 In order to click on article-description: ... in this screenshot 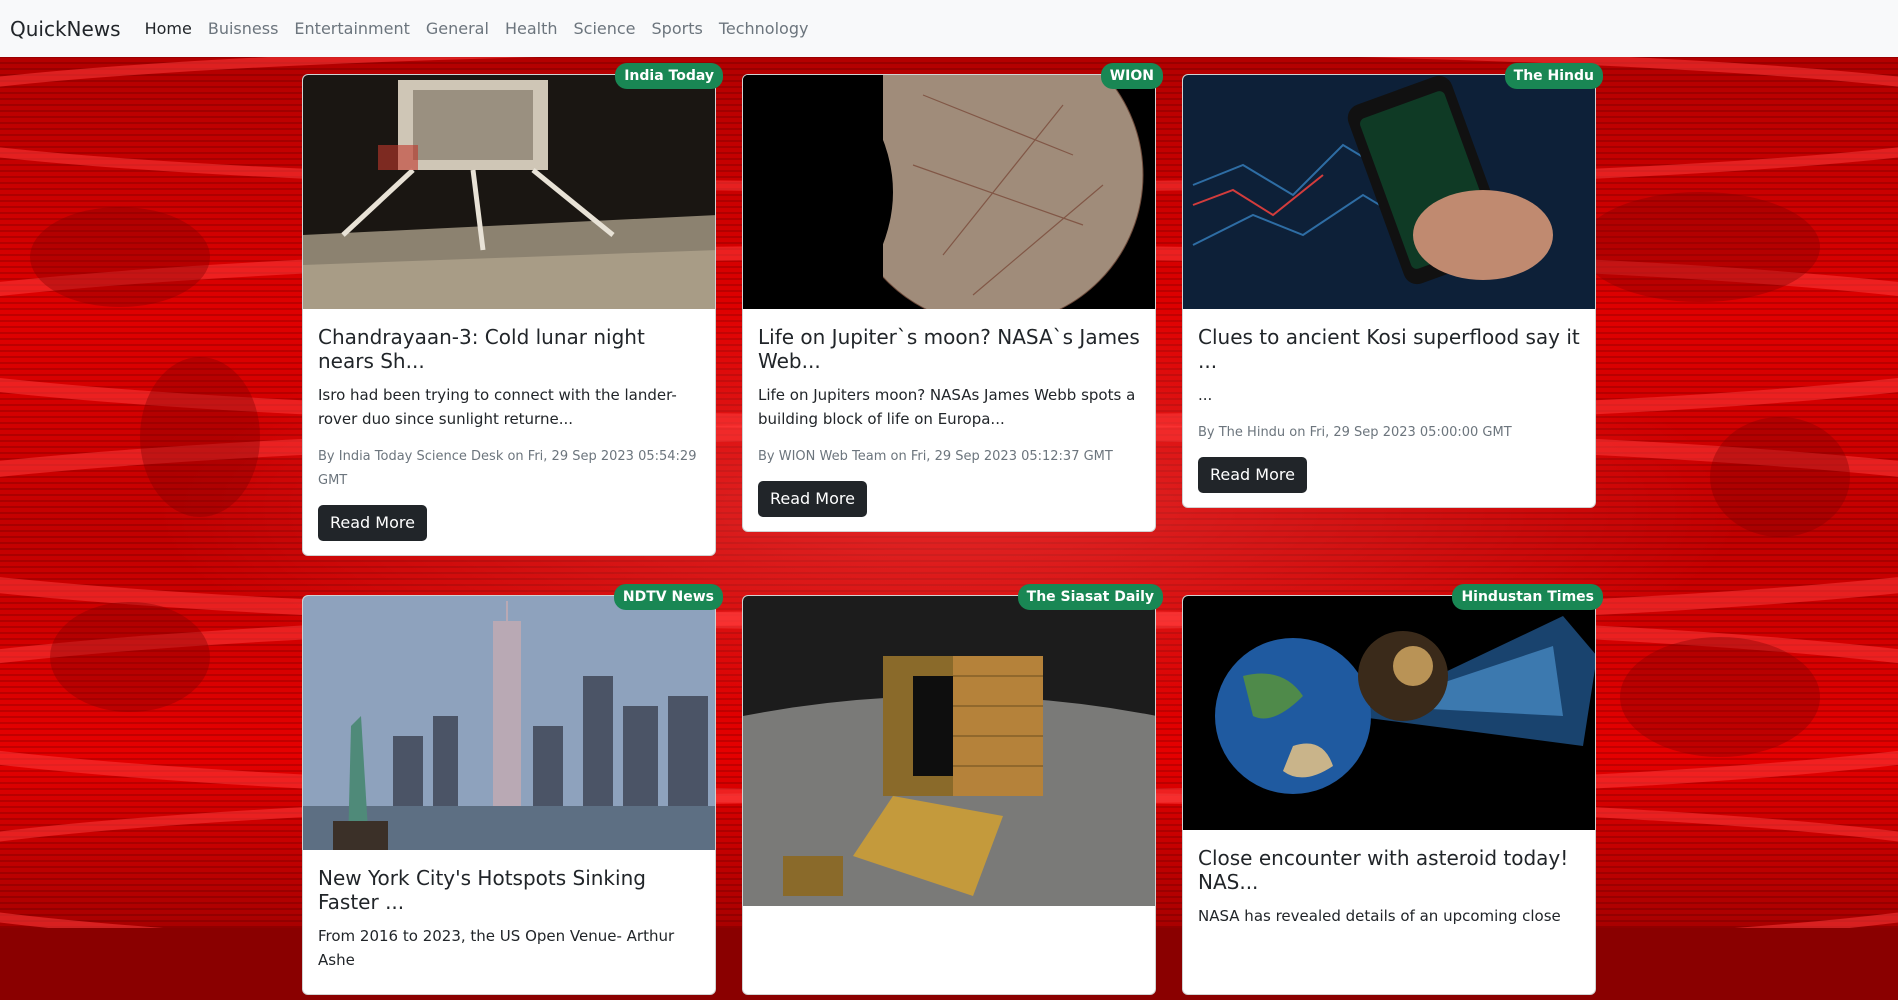, I will do `click(1205, 395)`.